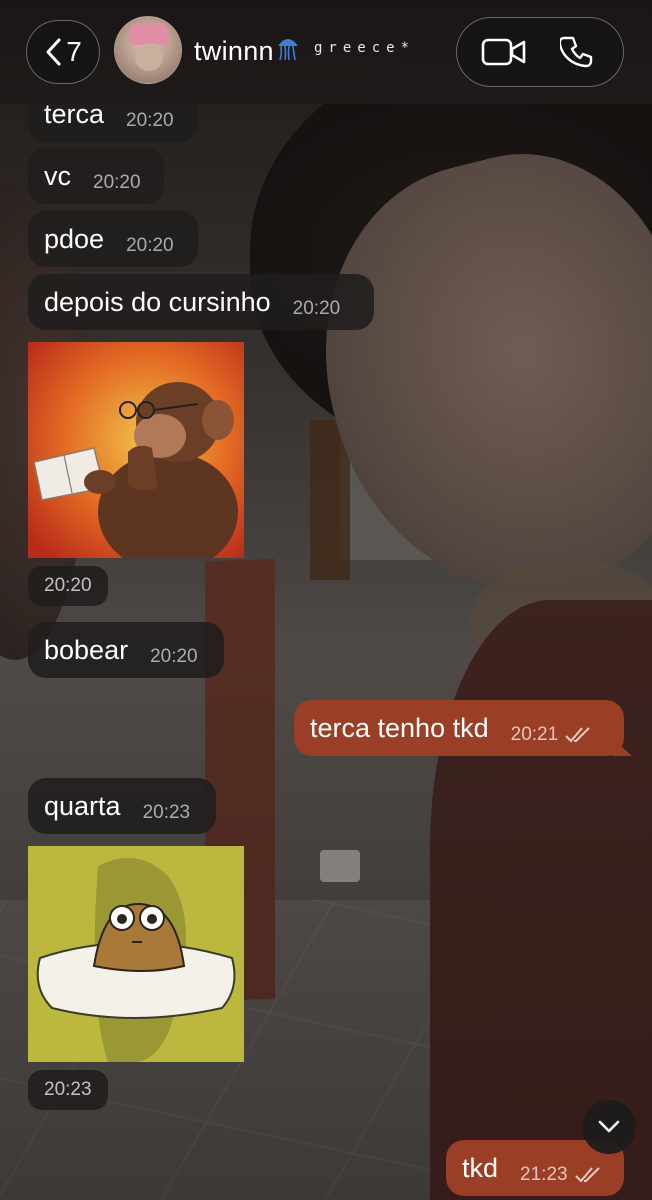 This screenshot has height=1200, width=652. What do you see at coordinates (82, 805) in the screenshot?
I see `message-text: quarta` at bounding box center [82, 805].